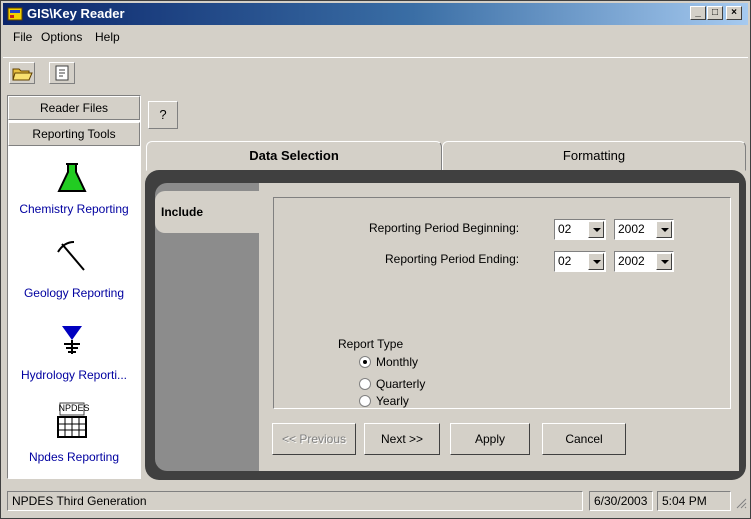 This screenshot has height=519, width=751. What do you see at coordinates (74, 408) in the screenshot?
I see `npdes-badge: NPDES` at bounding box center [74, 408].